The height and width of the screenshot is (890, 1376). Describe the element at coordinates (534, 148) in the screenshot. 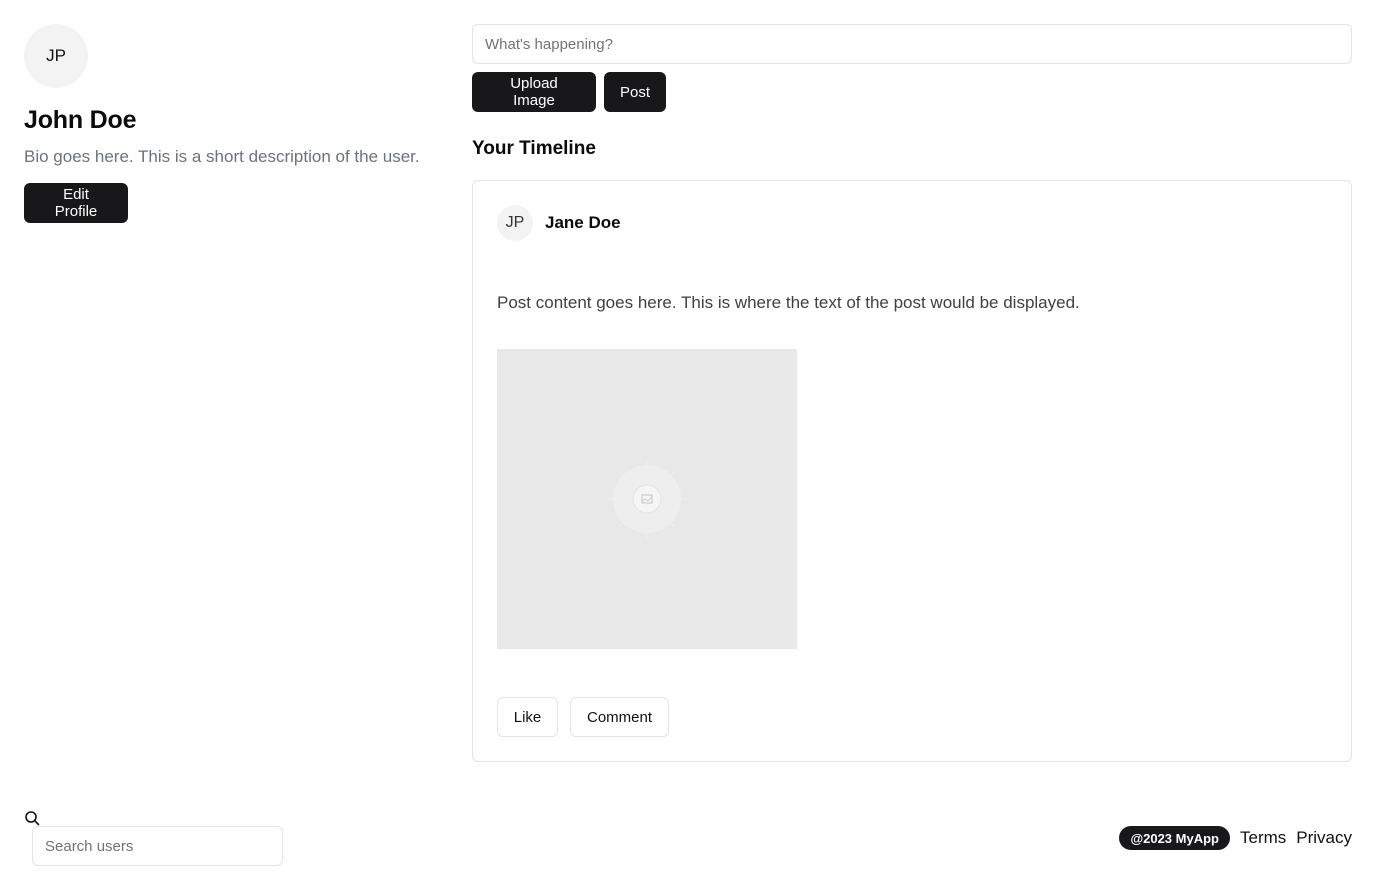

I see `timeline-title: Your Timeline` at that location.